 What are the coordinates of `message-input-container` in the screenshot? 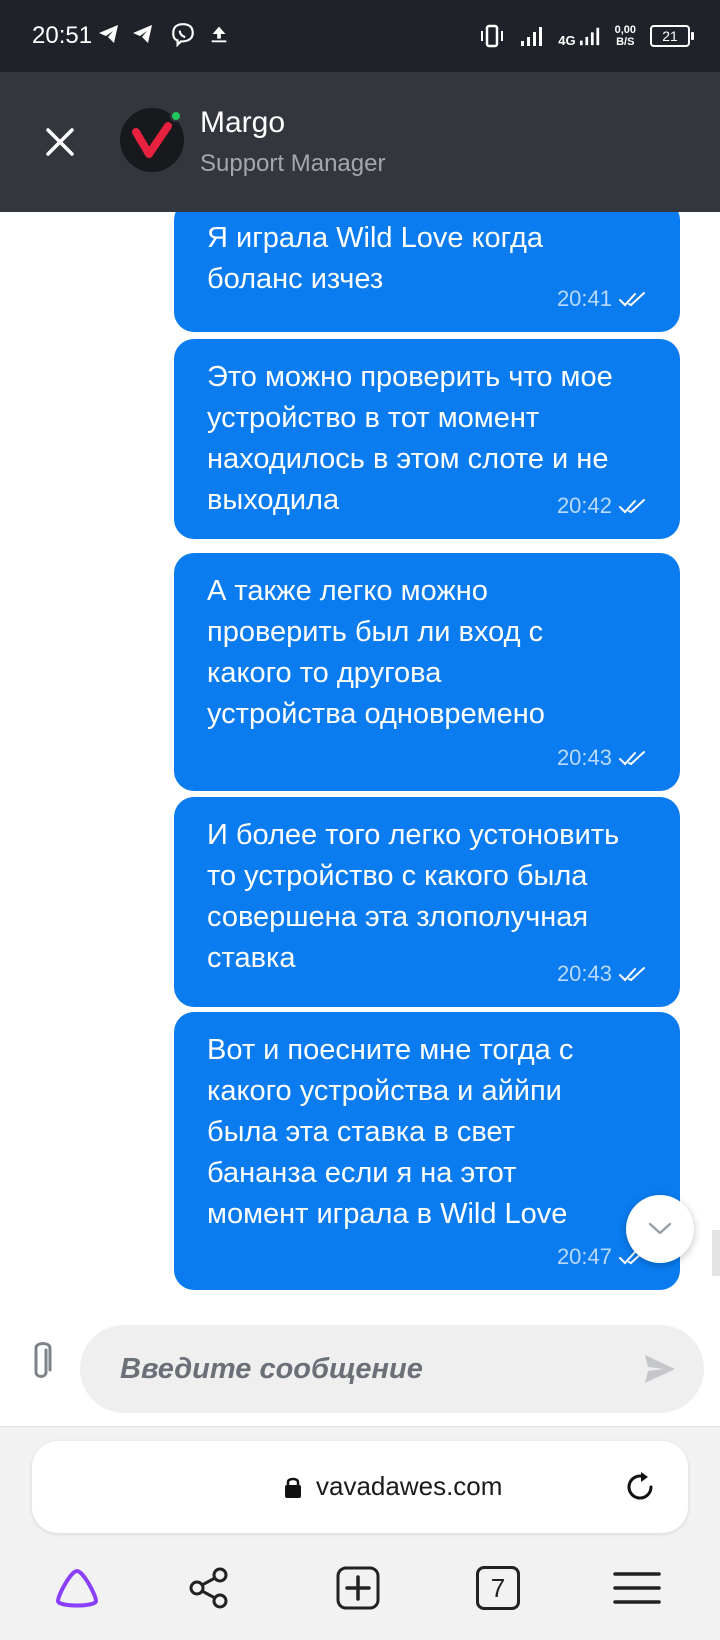 It's located at (392, 1369).